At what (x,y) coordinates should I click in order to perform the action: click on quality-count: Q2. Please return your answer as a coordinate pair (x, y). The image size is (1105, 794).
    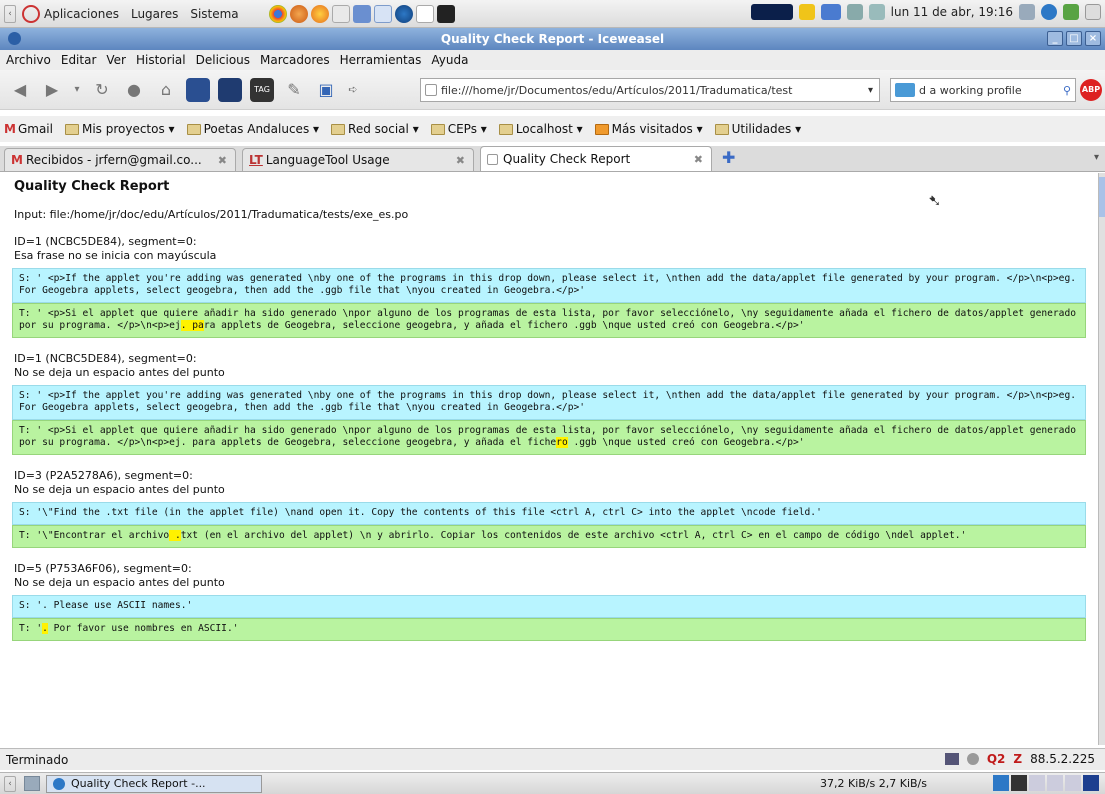
    Looking at the image, I should click on (996, 759).